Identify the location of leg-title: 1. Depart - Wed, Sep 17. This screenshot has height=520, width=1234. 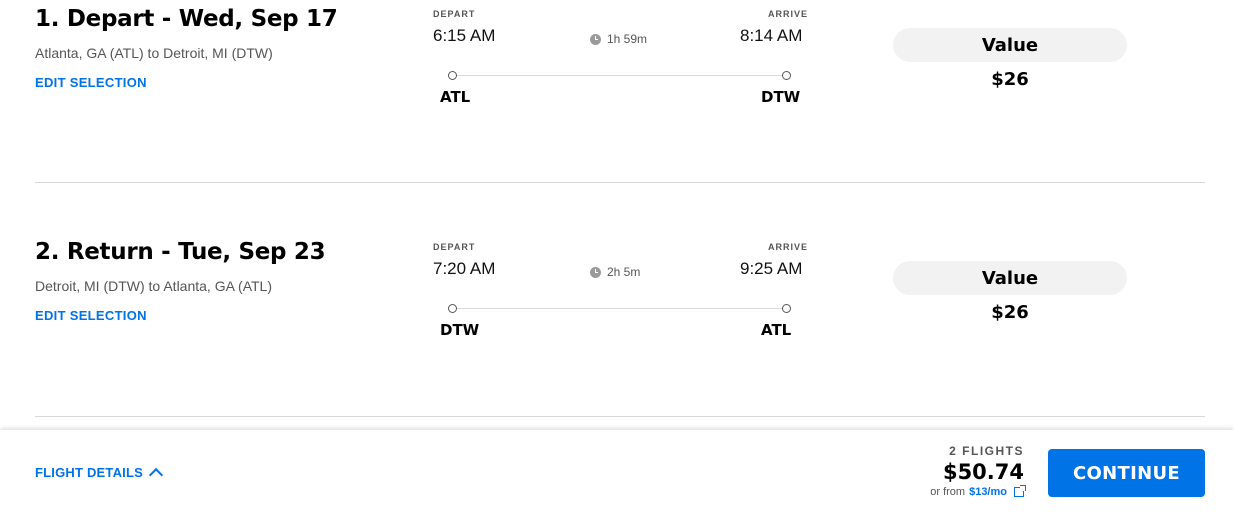
(186, 19).